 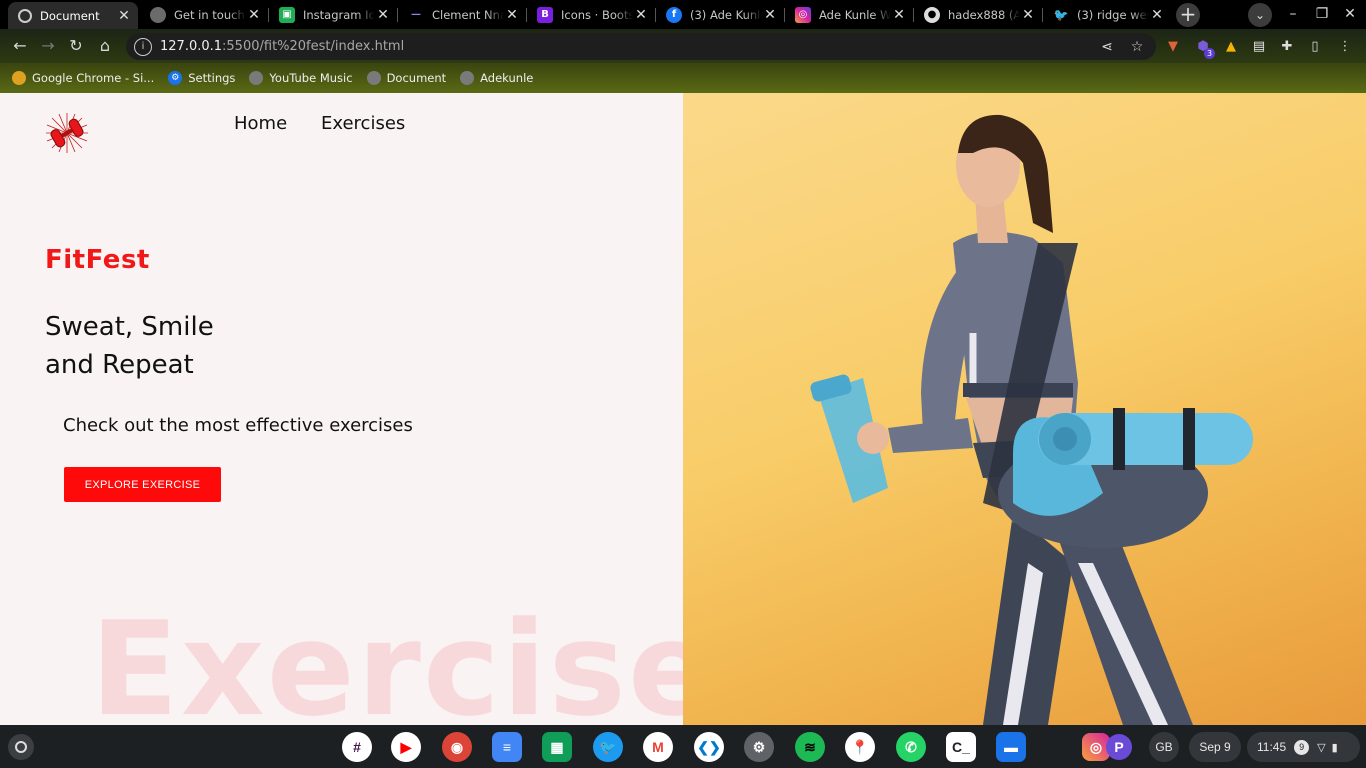 What do you see at coordinates (1231, 47) in the screenshot?
I see `drive-icon: ▲` at bounding box center [1231, 47].